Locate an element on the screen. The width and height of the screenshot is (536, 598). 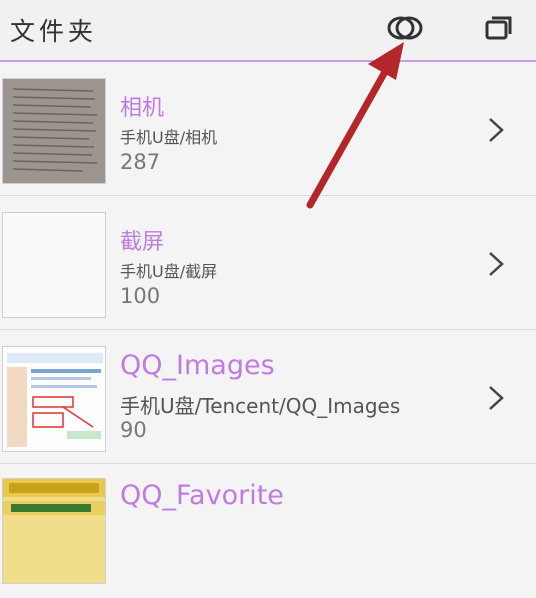
folder-path: 手机U盘/截屏 is located at coordinates (169, 271).